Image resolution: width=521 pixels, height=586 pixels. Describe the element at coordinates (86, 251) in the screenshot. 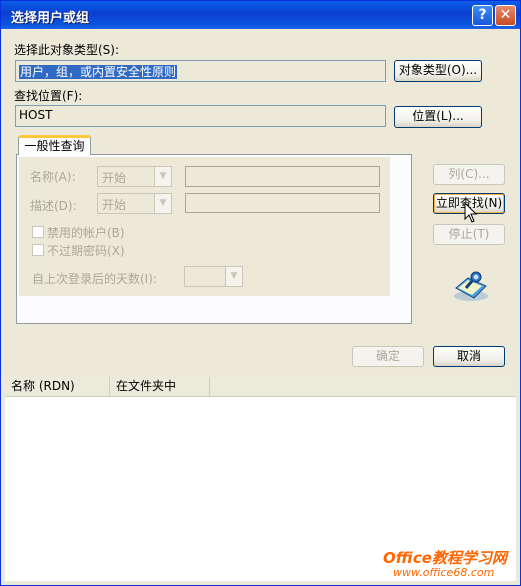

I see `non-expiring-password-label: 不过期密码(X)` at that location.